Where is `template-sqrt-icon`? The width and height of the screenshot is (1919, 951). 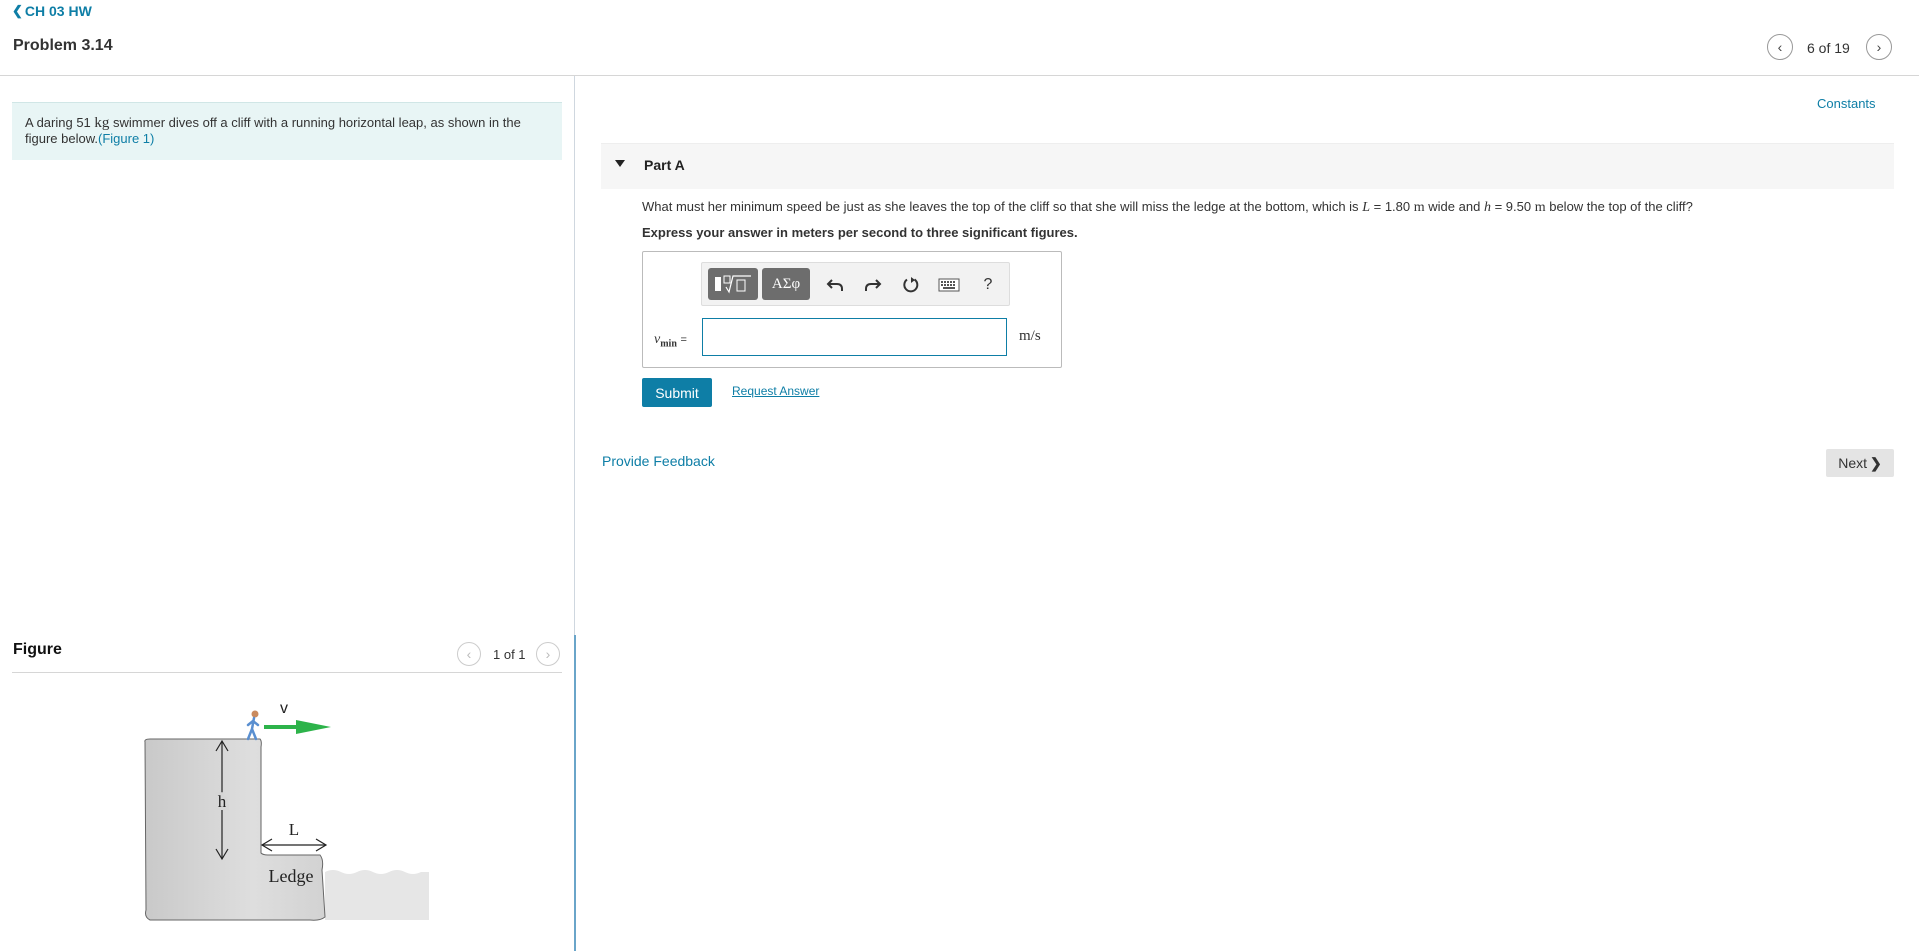
template-sqrt-icon is located at coordinates (733, 284).